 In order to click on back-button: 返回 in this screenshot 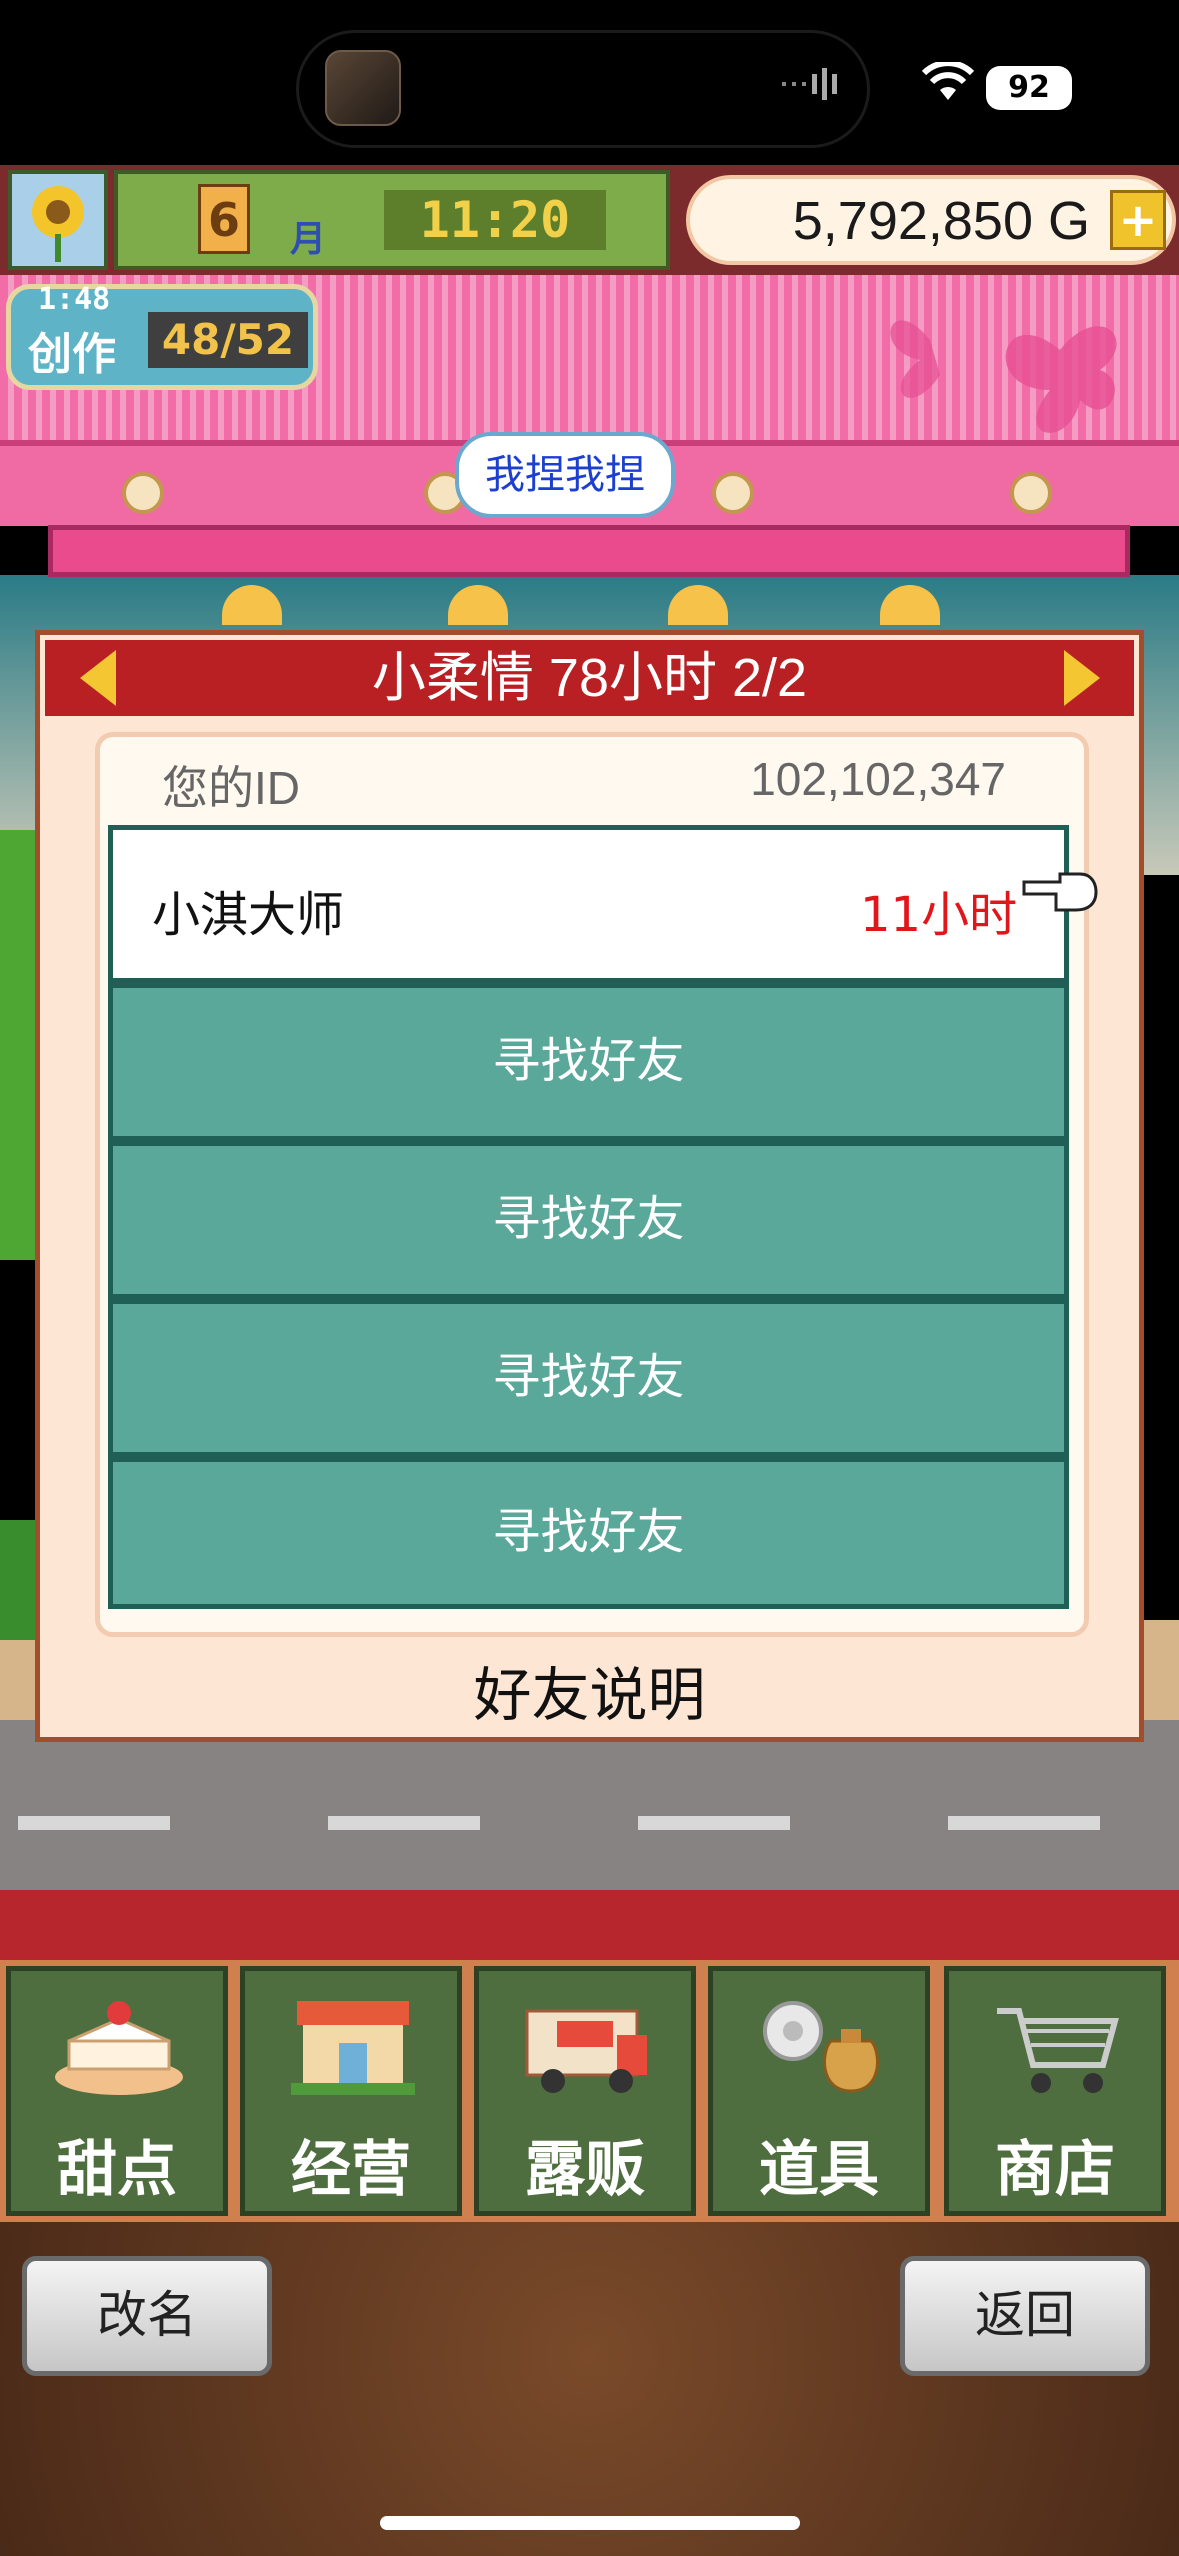, I will do `click(1025, 2316)`.